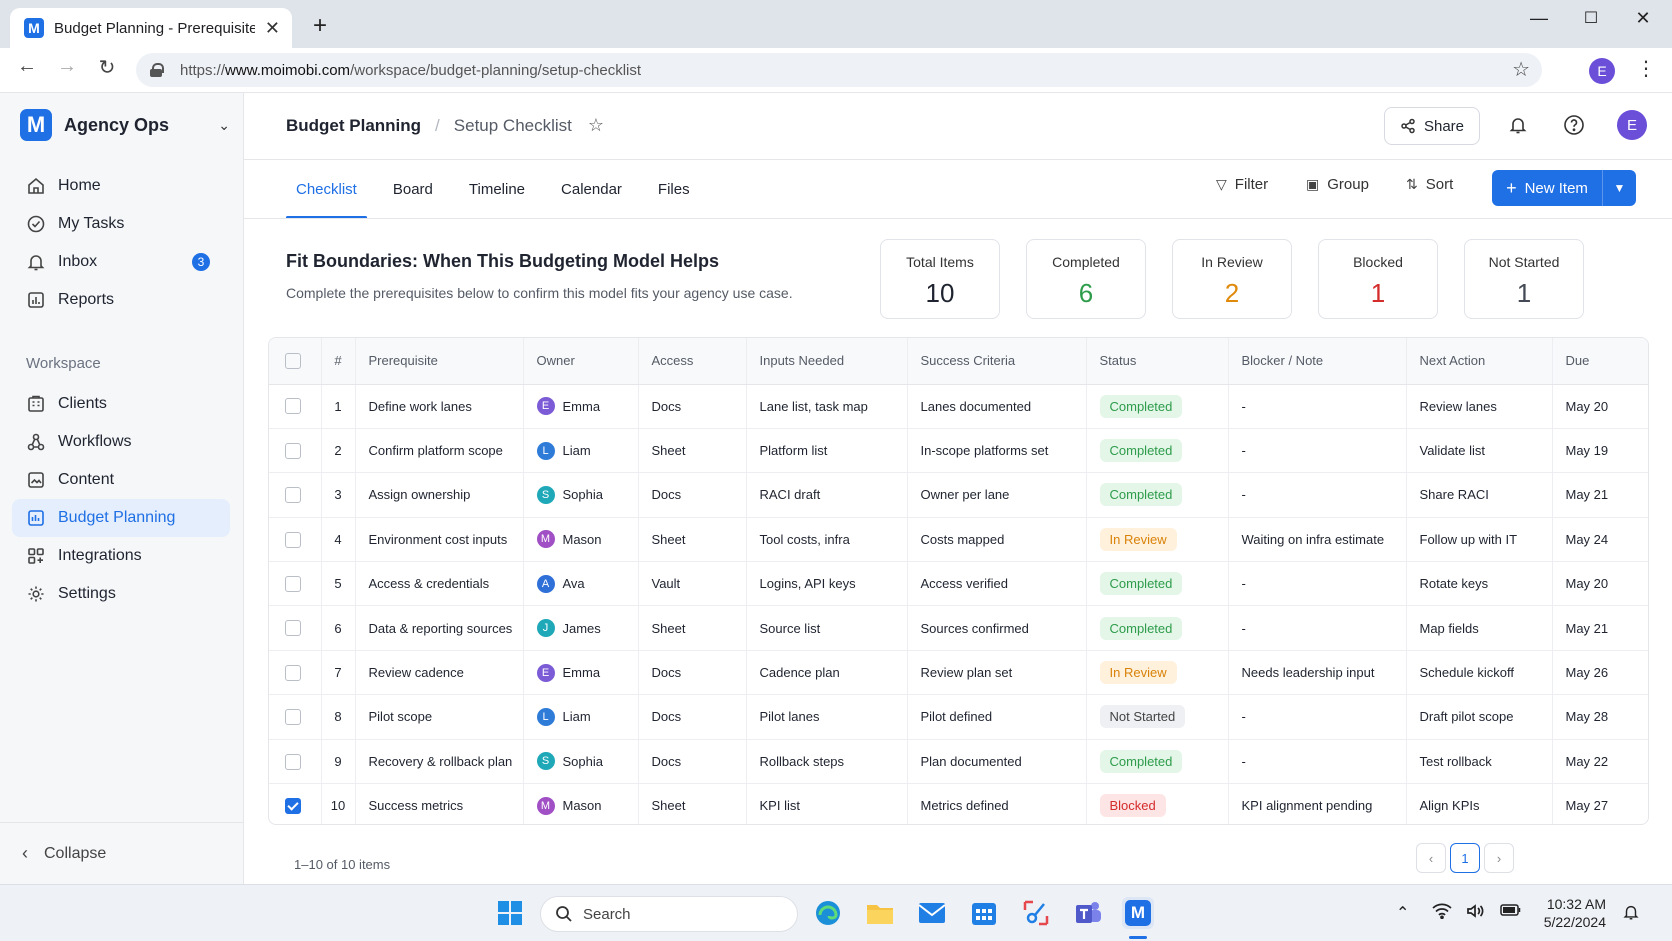 The width and height of the screenshot is (1672, 941). I want to click on forward-icon: →, so click(67, 66).